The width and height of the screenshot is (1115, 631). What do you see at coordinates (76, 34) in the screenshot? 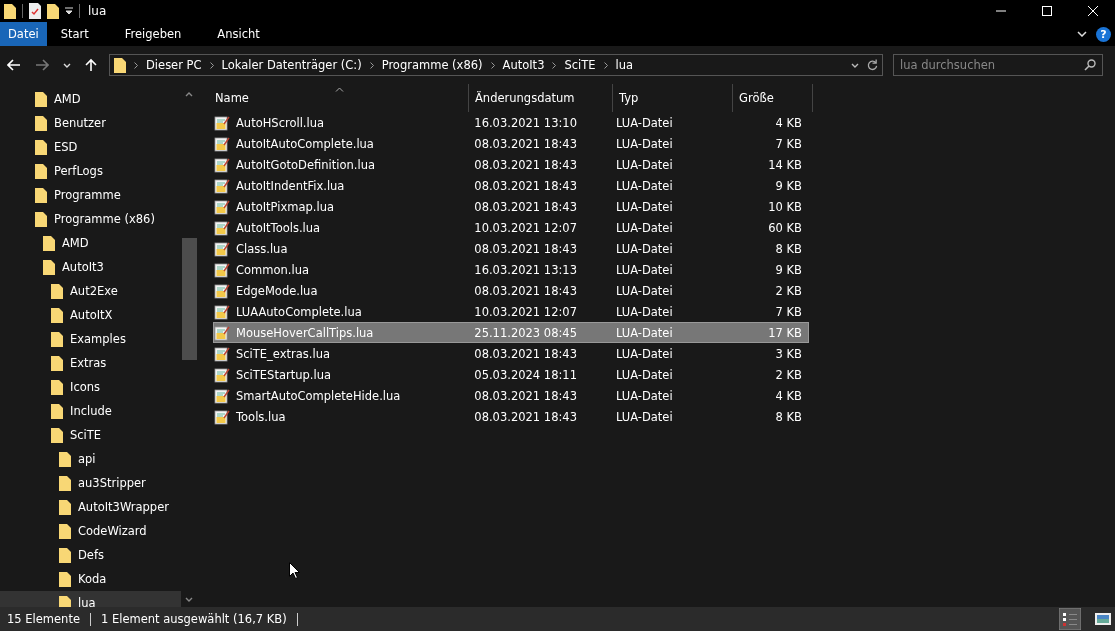
I see `ribbon-tab: Start` at bounding box center [76, 34].